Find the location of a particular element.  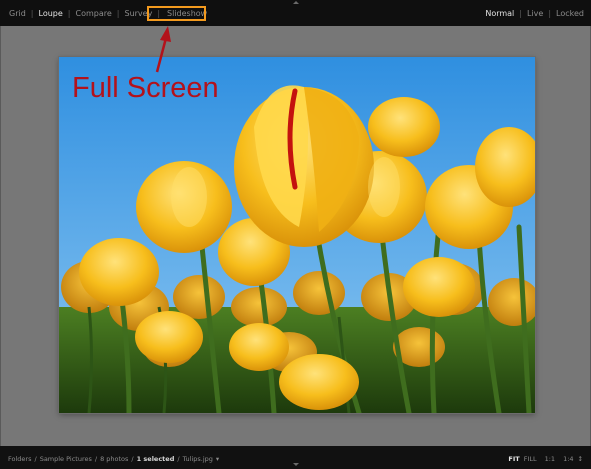

full-screen-annotation: Full Screen is located at coordinates (145, 88).